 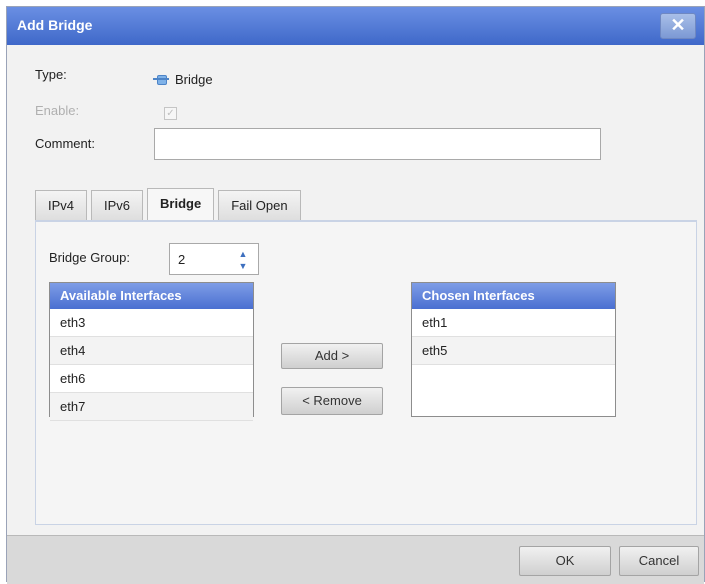 I want to click on comment-label: Comment:, so click(x=65, y=143).